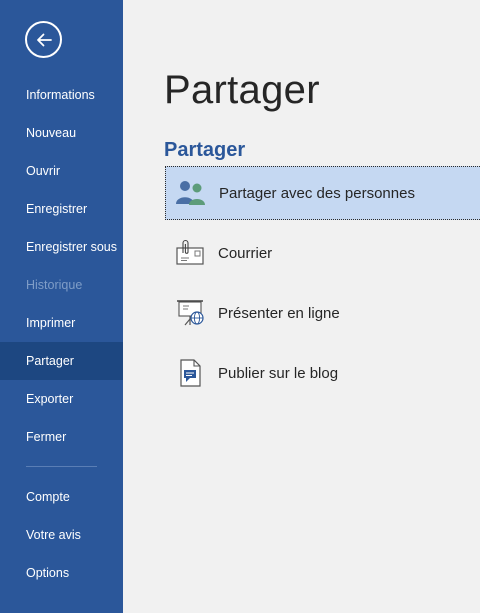 This screenshot has width=480, height=613. I want to click on back-arrow-icon, so click(44, 39).